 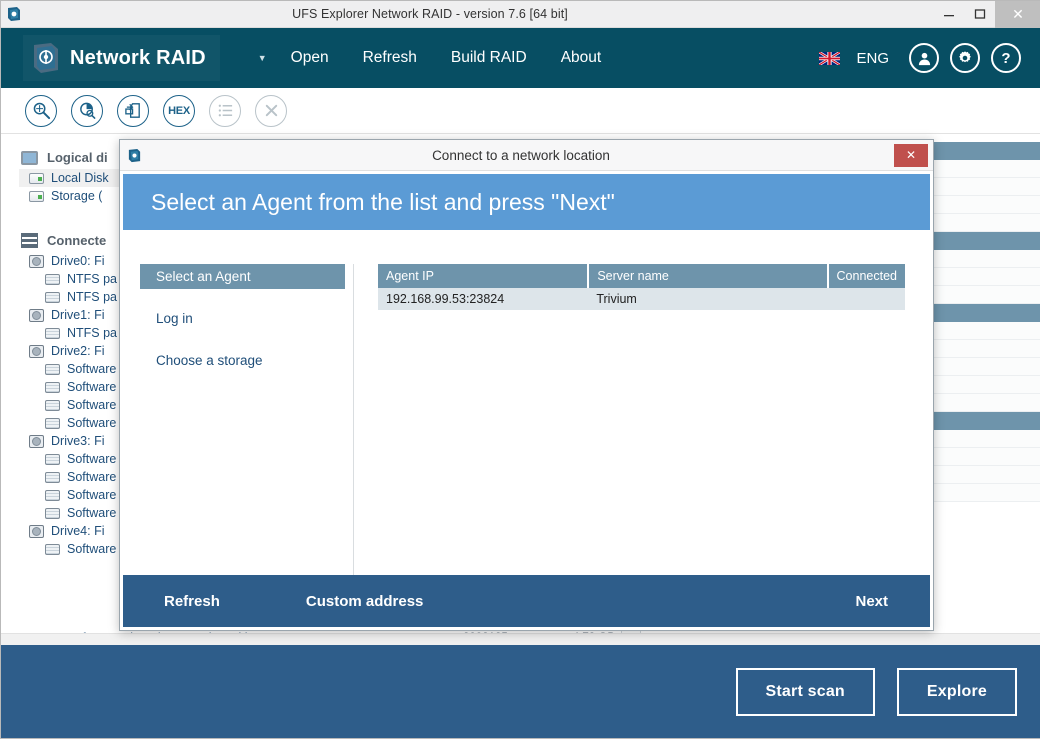 I want to click on nav-right-group: ENG ?, so click(x=920, y=58).